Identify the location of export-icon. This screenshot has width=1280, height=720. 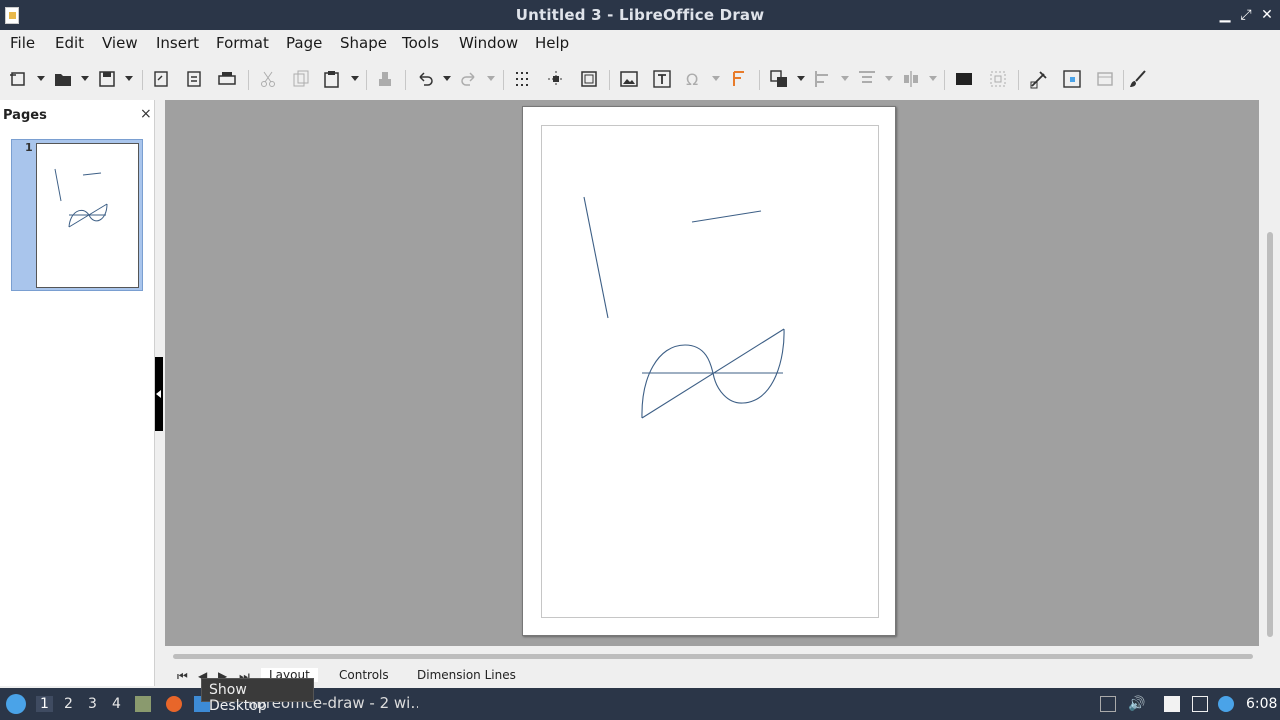
(161, 79).